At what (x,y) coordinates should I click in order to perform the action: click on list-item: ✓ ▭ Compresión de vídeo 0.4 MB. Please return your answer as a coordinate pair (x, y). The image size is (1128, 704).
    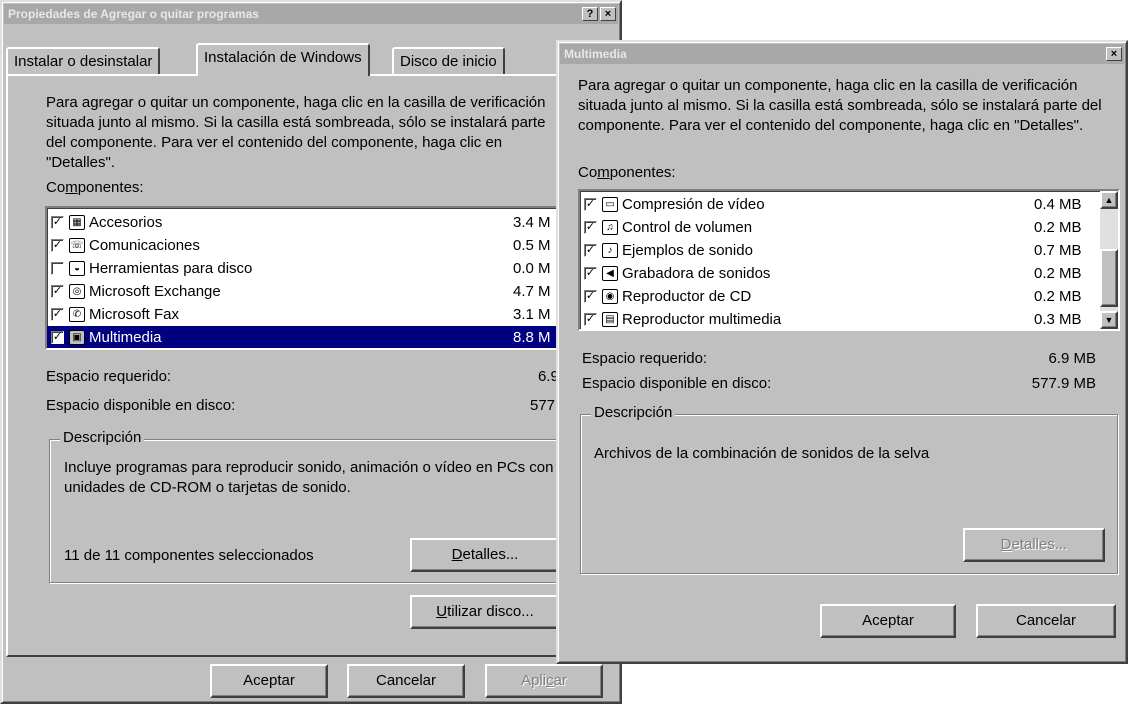
    Looking at the image, I should click on (849, 204).